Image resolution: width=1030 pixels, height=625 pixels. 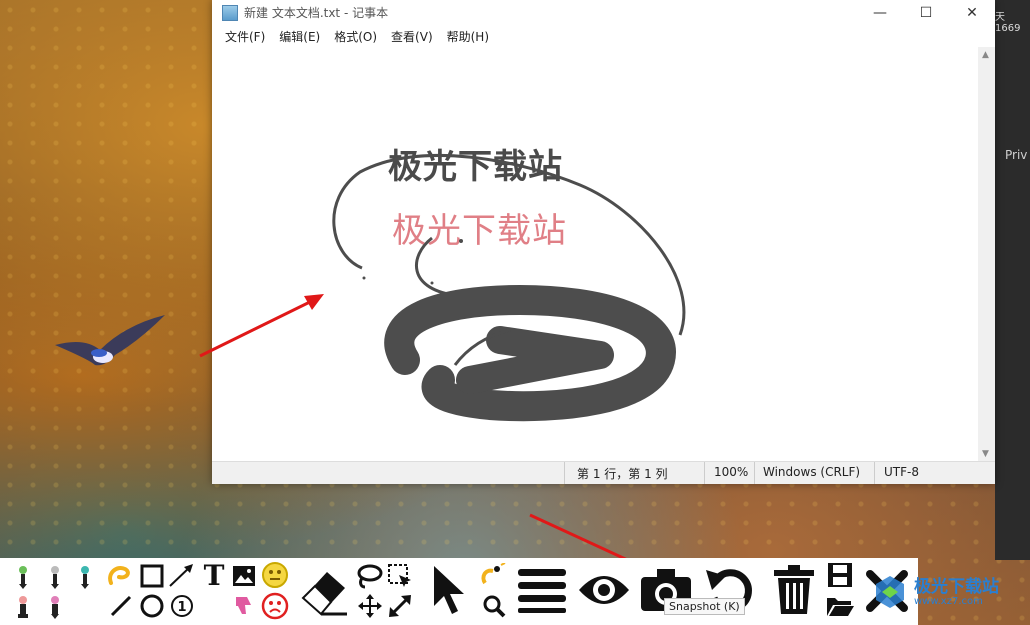 I want to click on pen-gray-icon, so click(x=55, y=577).